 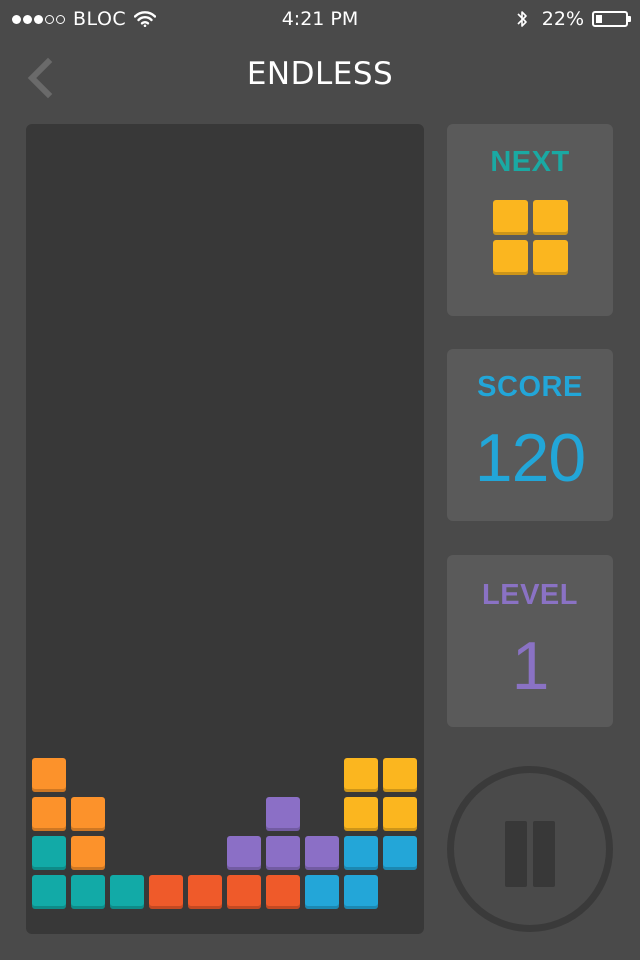 I want to click on next-panel: NEXT, so click(x=530, y=220).